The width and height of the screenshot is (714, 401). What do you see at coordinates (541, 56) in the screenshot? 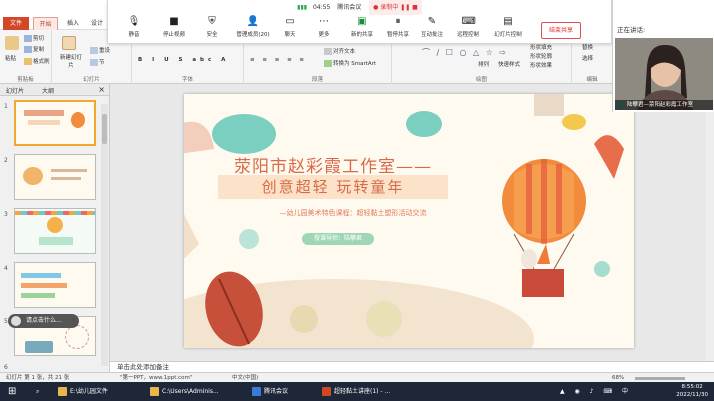
I see `shape-outline-button: 形状轮廓` at bounding box center [541, 56].